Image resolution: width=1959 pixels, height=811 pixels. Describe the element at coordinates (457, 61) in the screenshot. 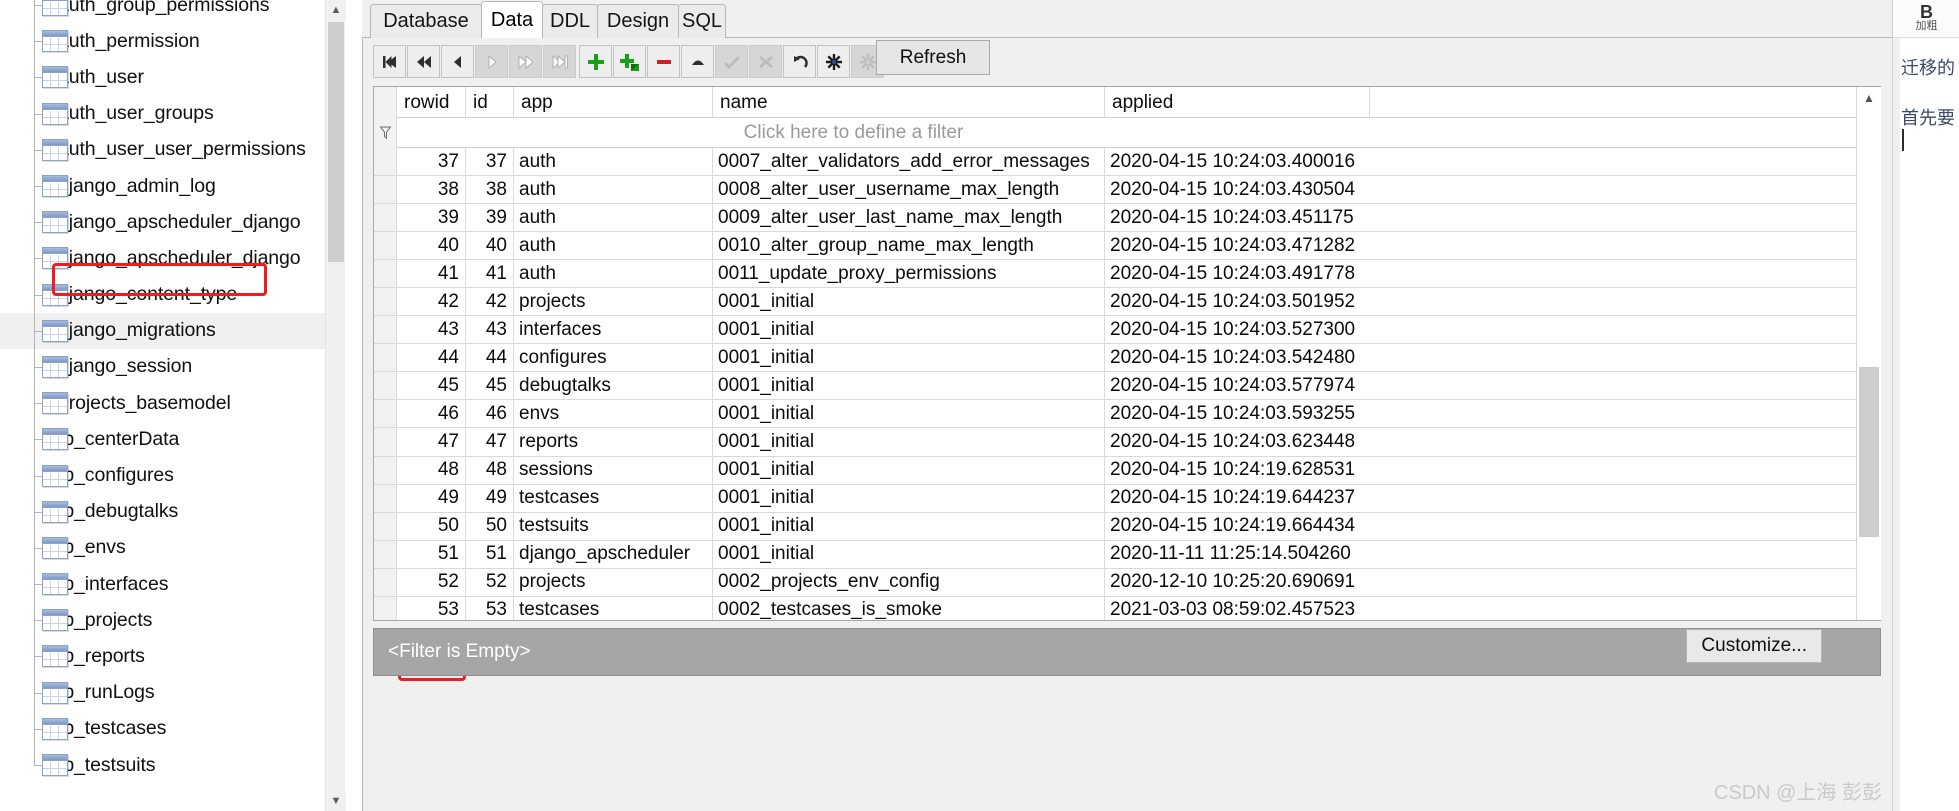

I see `prior-record-button` at that location.